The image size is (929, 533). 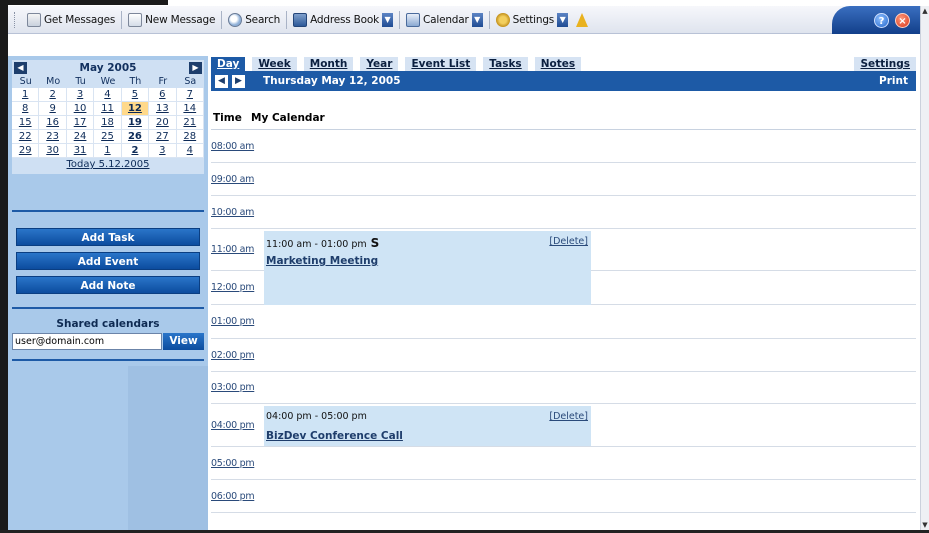 I want to click on mini-calendar-day: 16, so click(x=53, y=123).